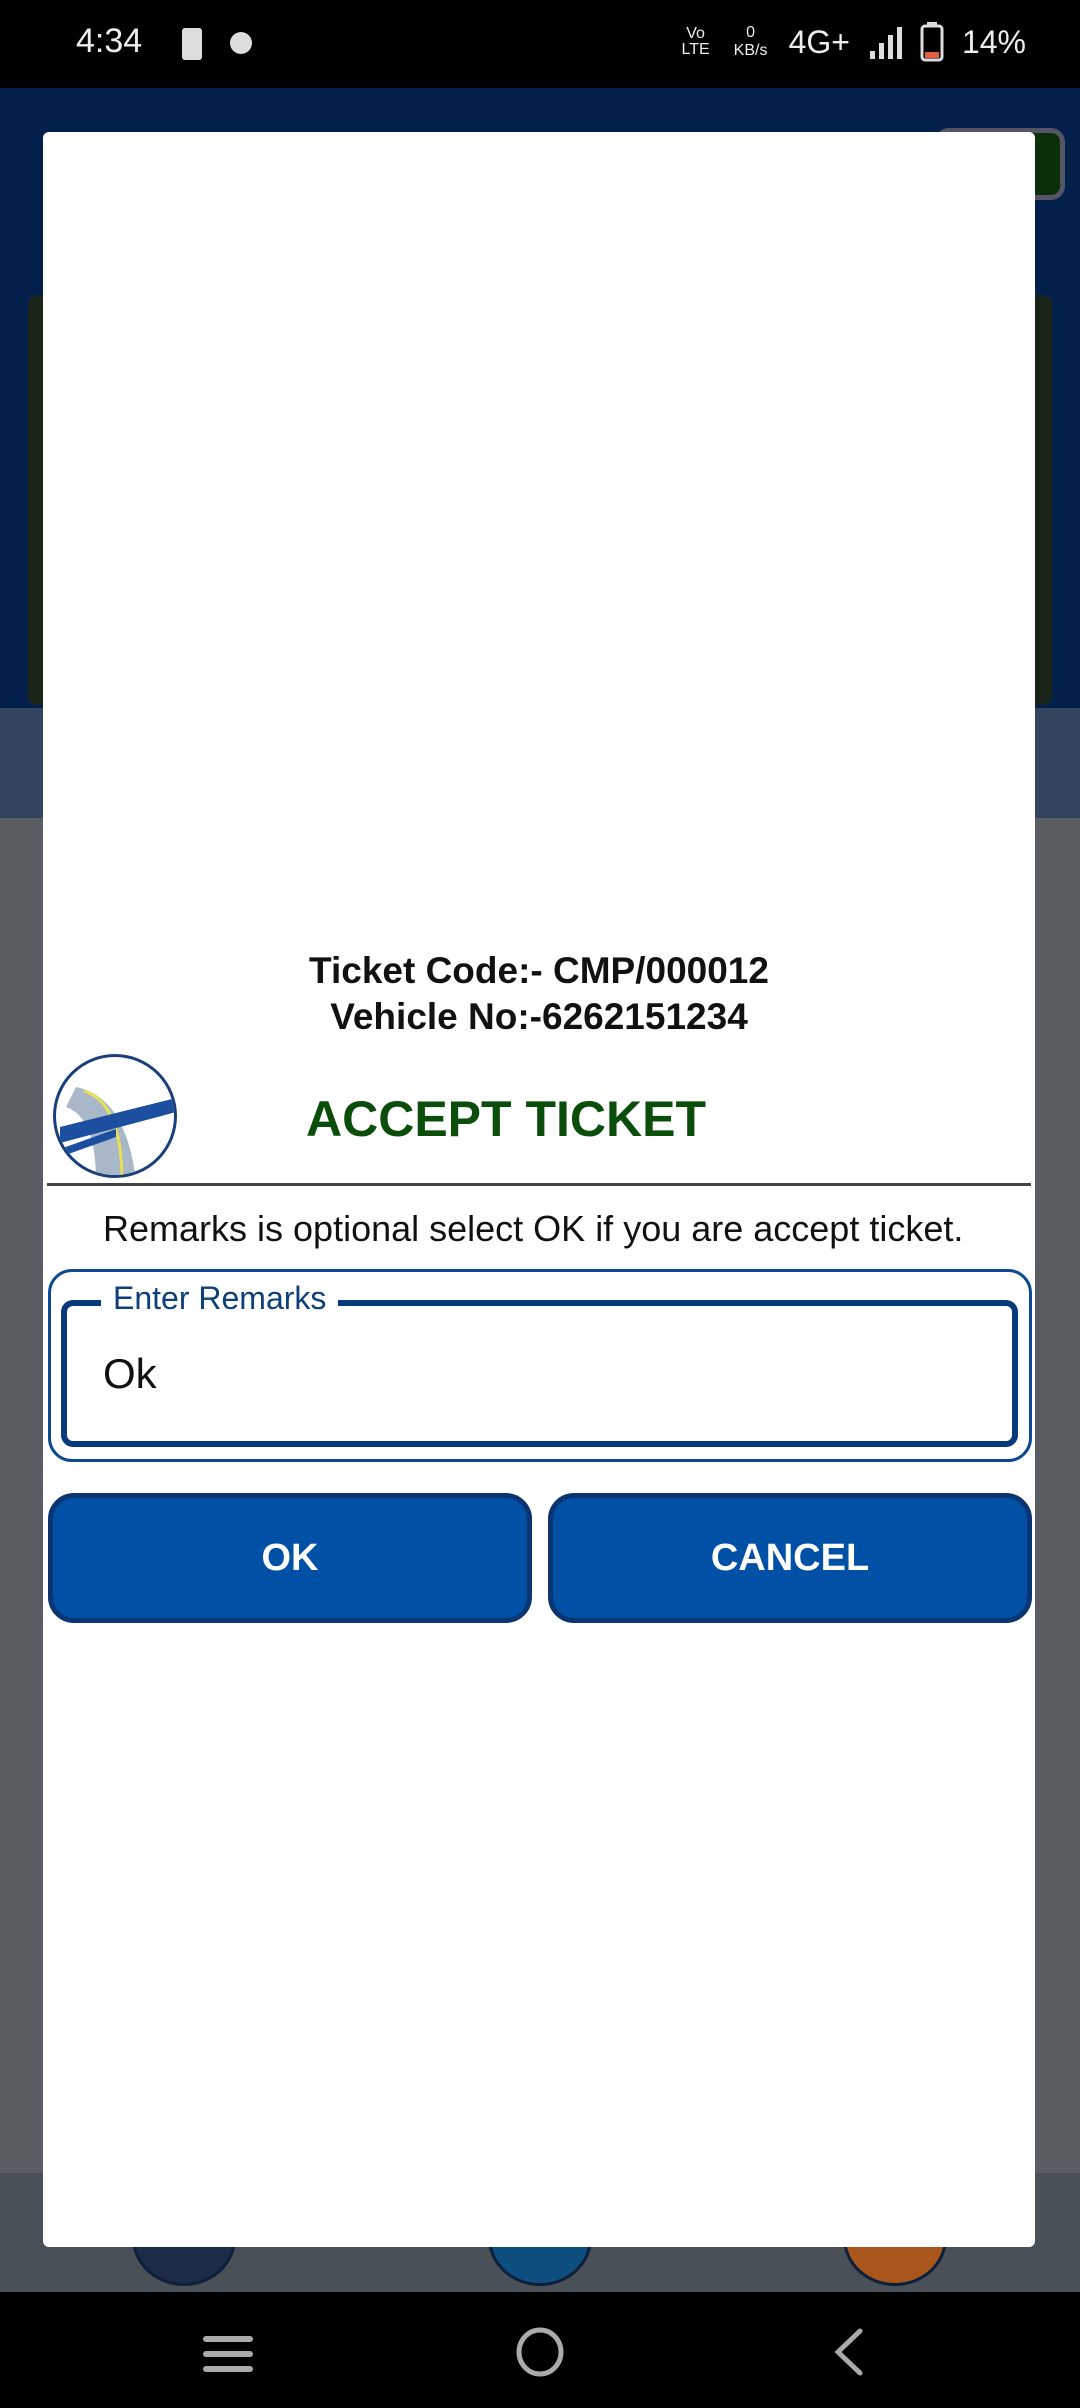 This screenshot has height=2408, width=1080. I want to click on signal-icon, so click(885, 43).